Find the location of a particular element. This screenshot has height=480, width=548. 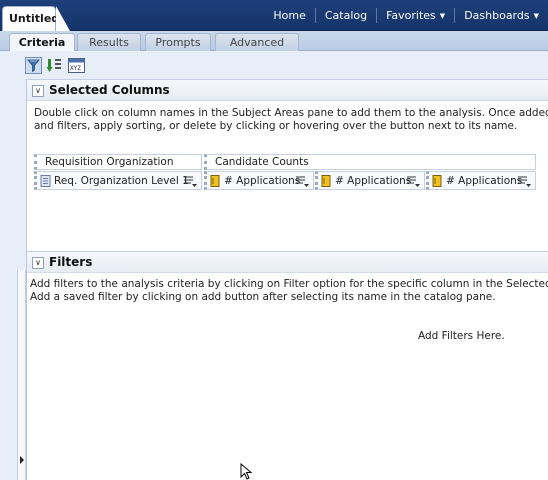

tab-criteria: Criteria is located at coordinates (42, 42).